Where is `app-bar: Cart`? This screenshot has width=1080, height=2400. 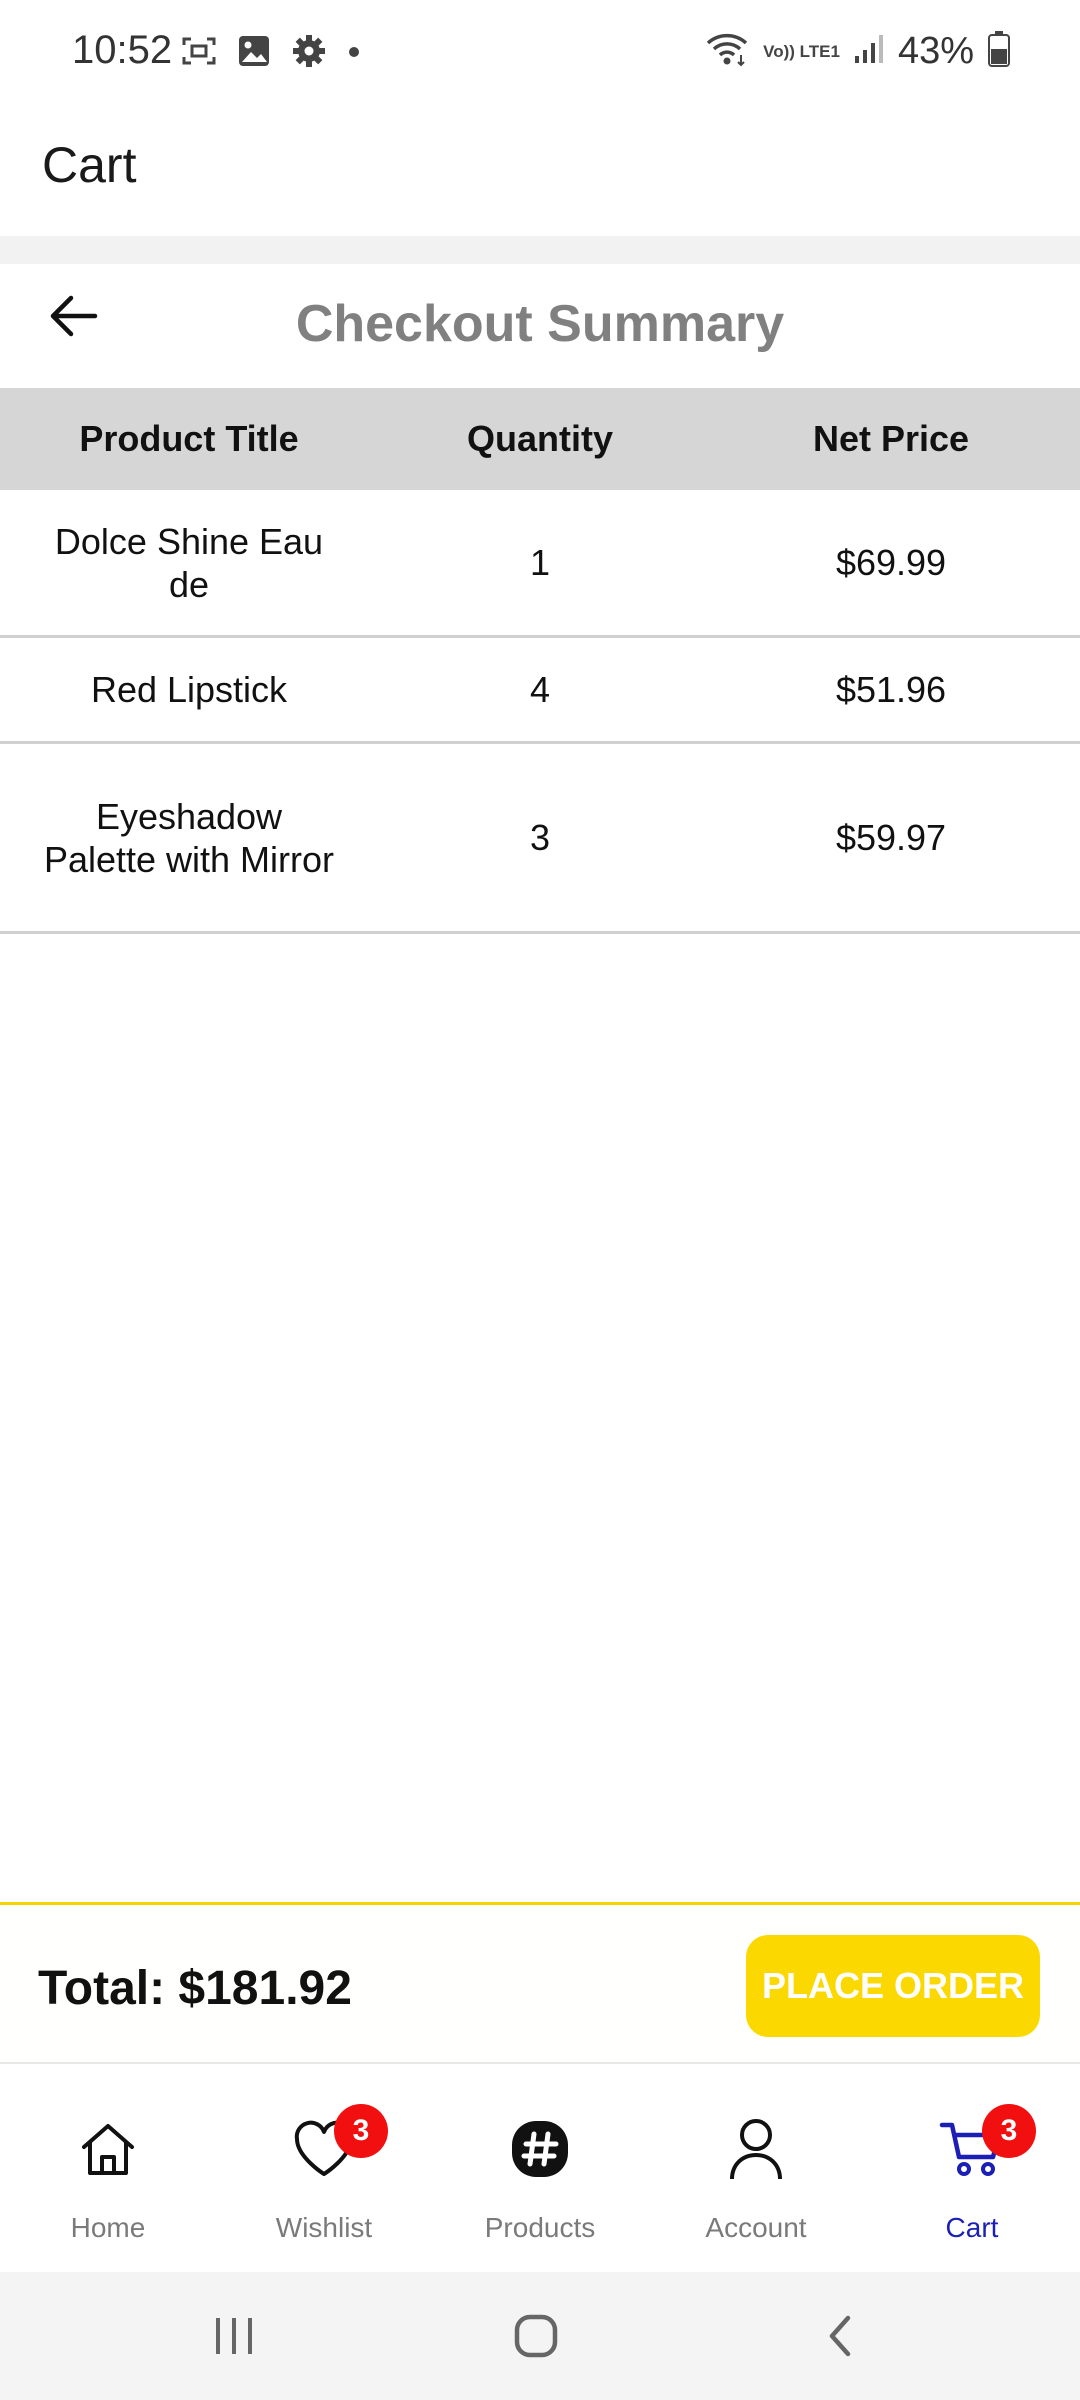 app-bar: Cart is located at coordinates (540, 172).